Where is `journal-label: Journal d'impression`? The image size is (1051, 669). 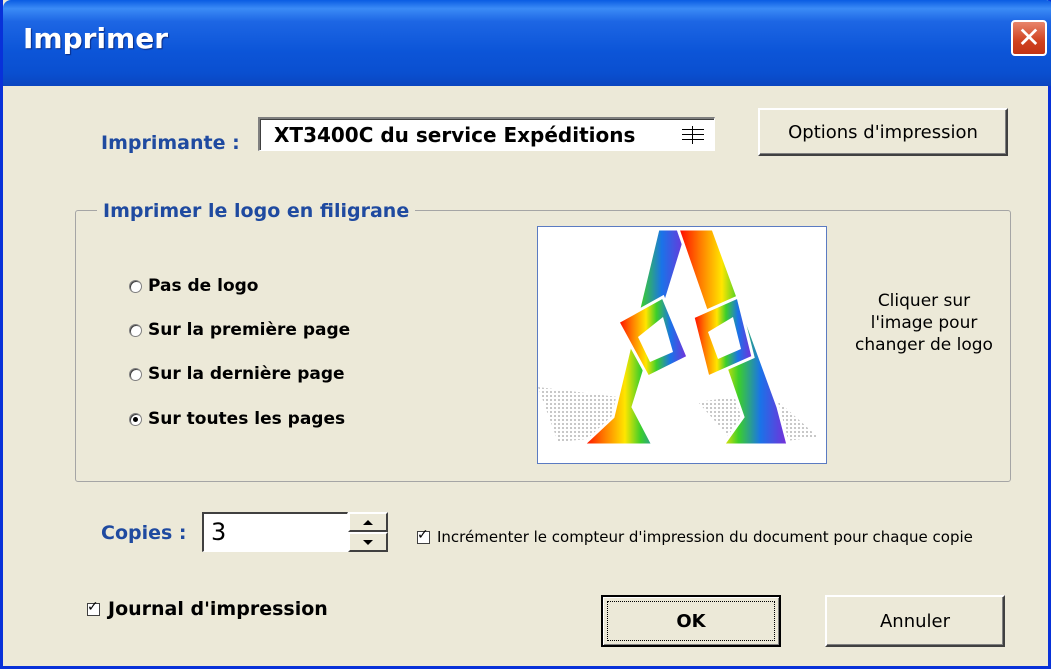 journal-label: Journal d'impression is located at coordinates (218, 609).